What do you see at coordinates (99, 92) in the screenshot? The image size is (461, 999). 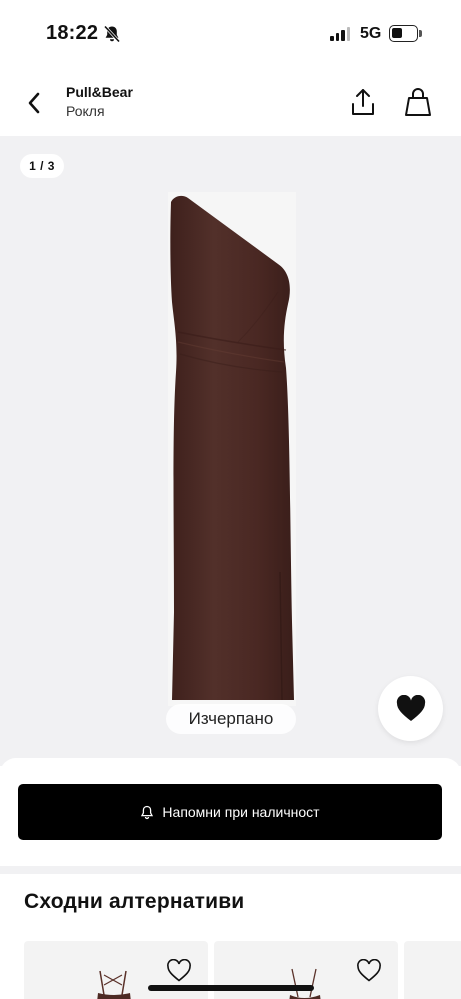 I see `brand-name: Pull&Bear` at bounding box center [99, 92].